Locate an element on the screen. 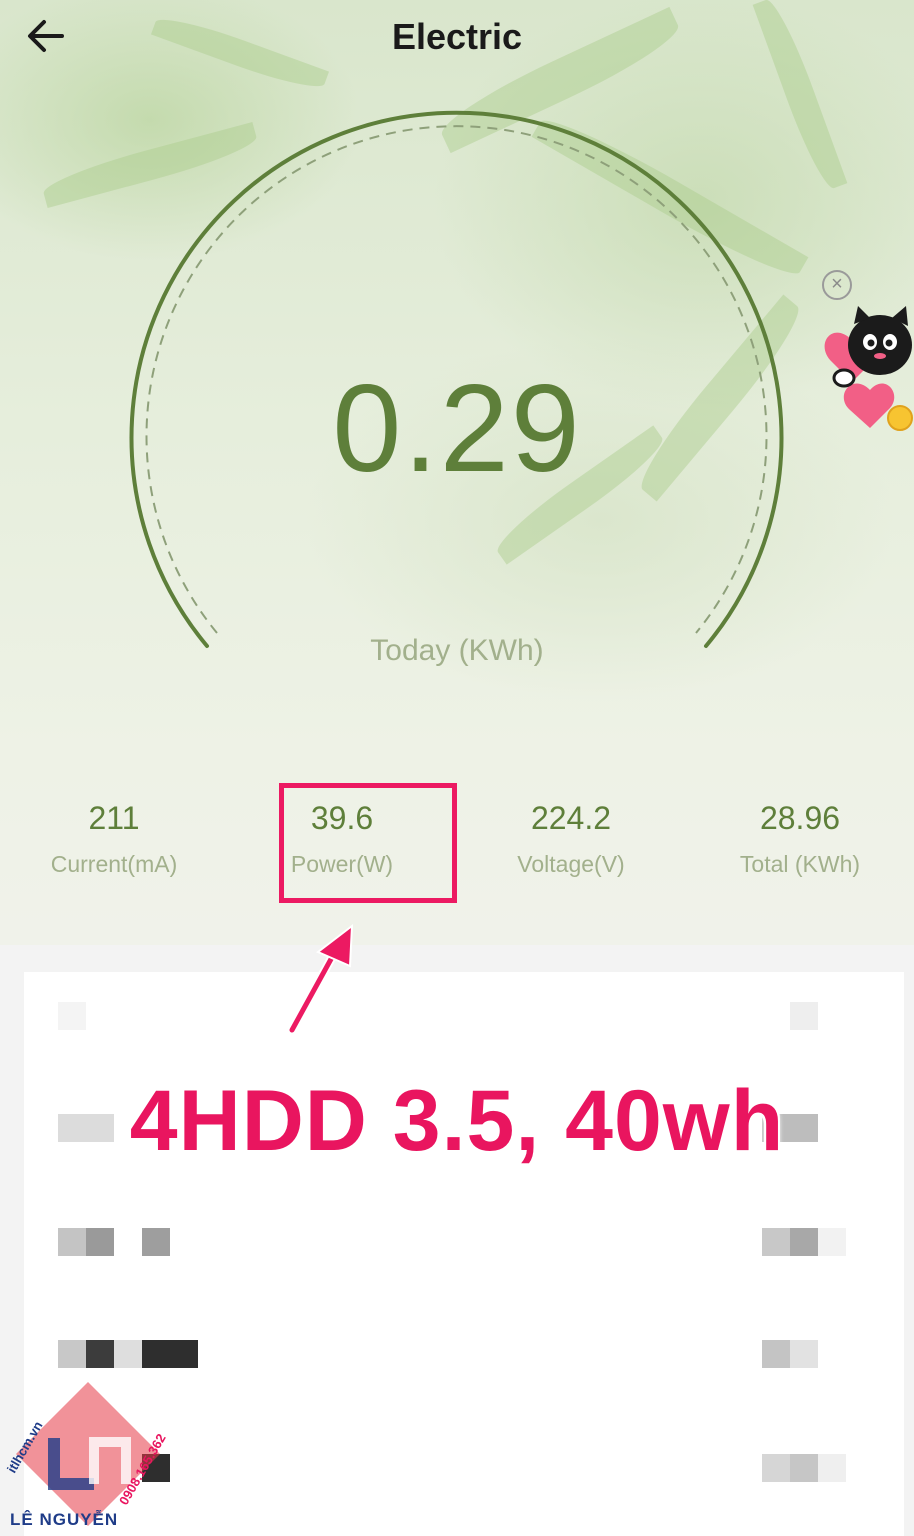 The width and height of the screenshot is (914, 1536). stat-value: 28.96 is located at coordinates (800, 818).